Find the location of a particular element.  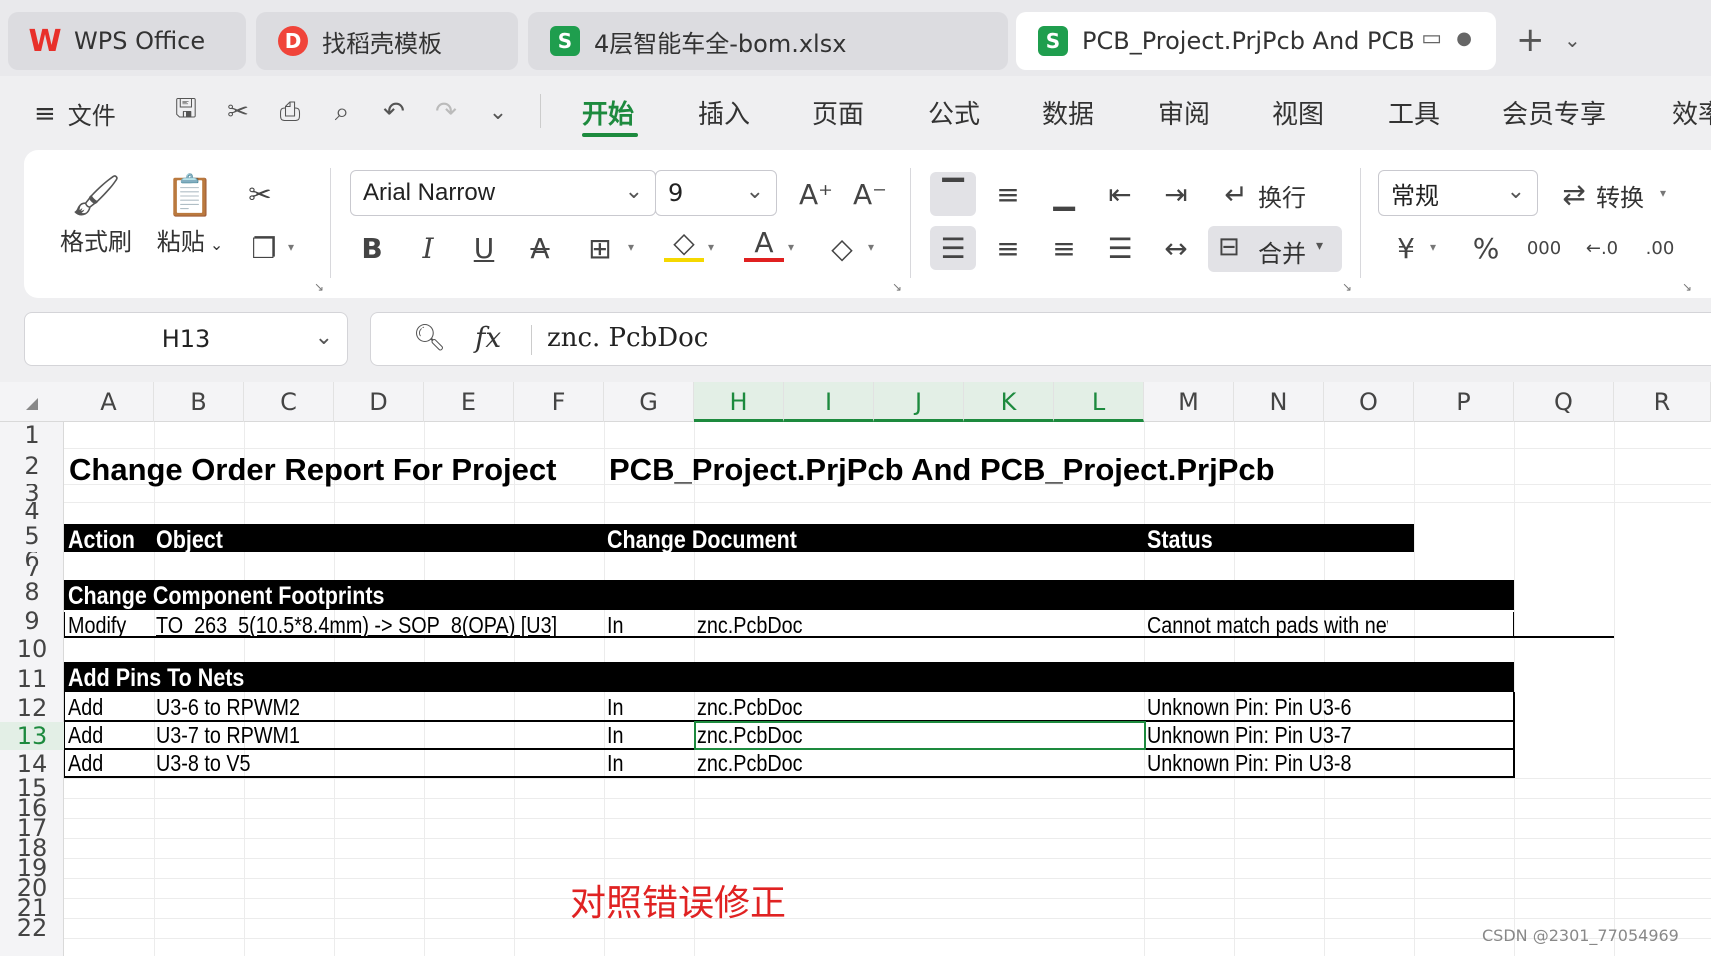

select-all-icon is located at coordinates (32, 404).